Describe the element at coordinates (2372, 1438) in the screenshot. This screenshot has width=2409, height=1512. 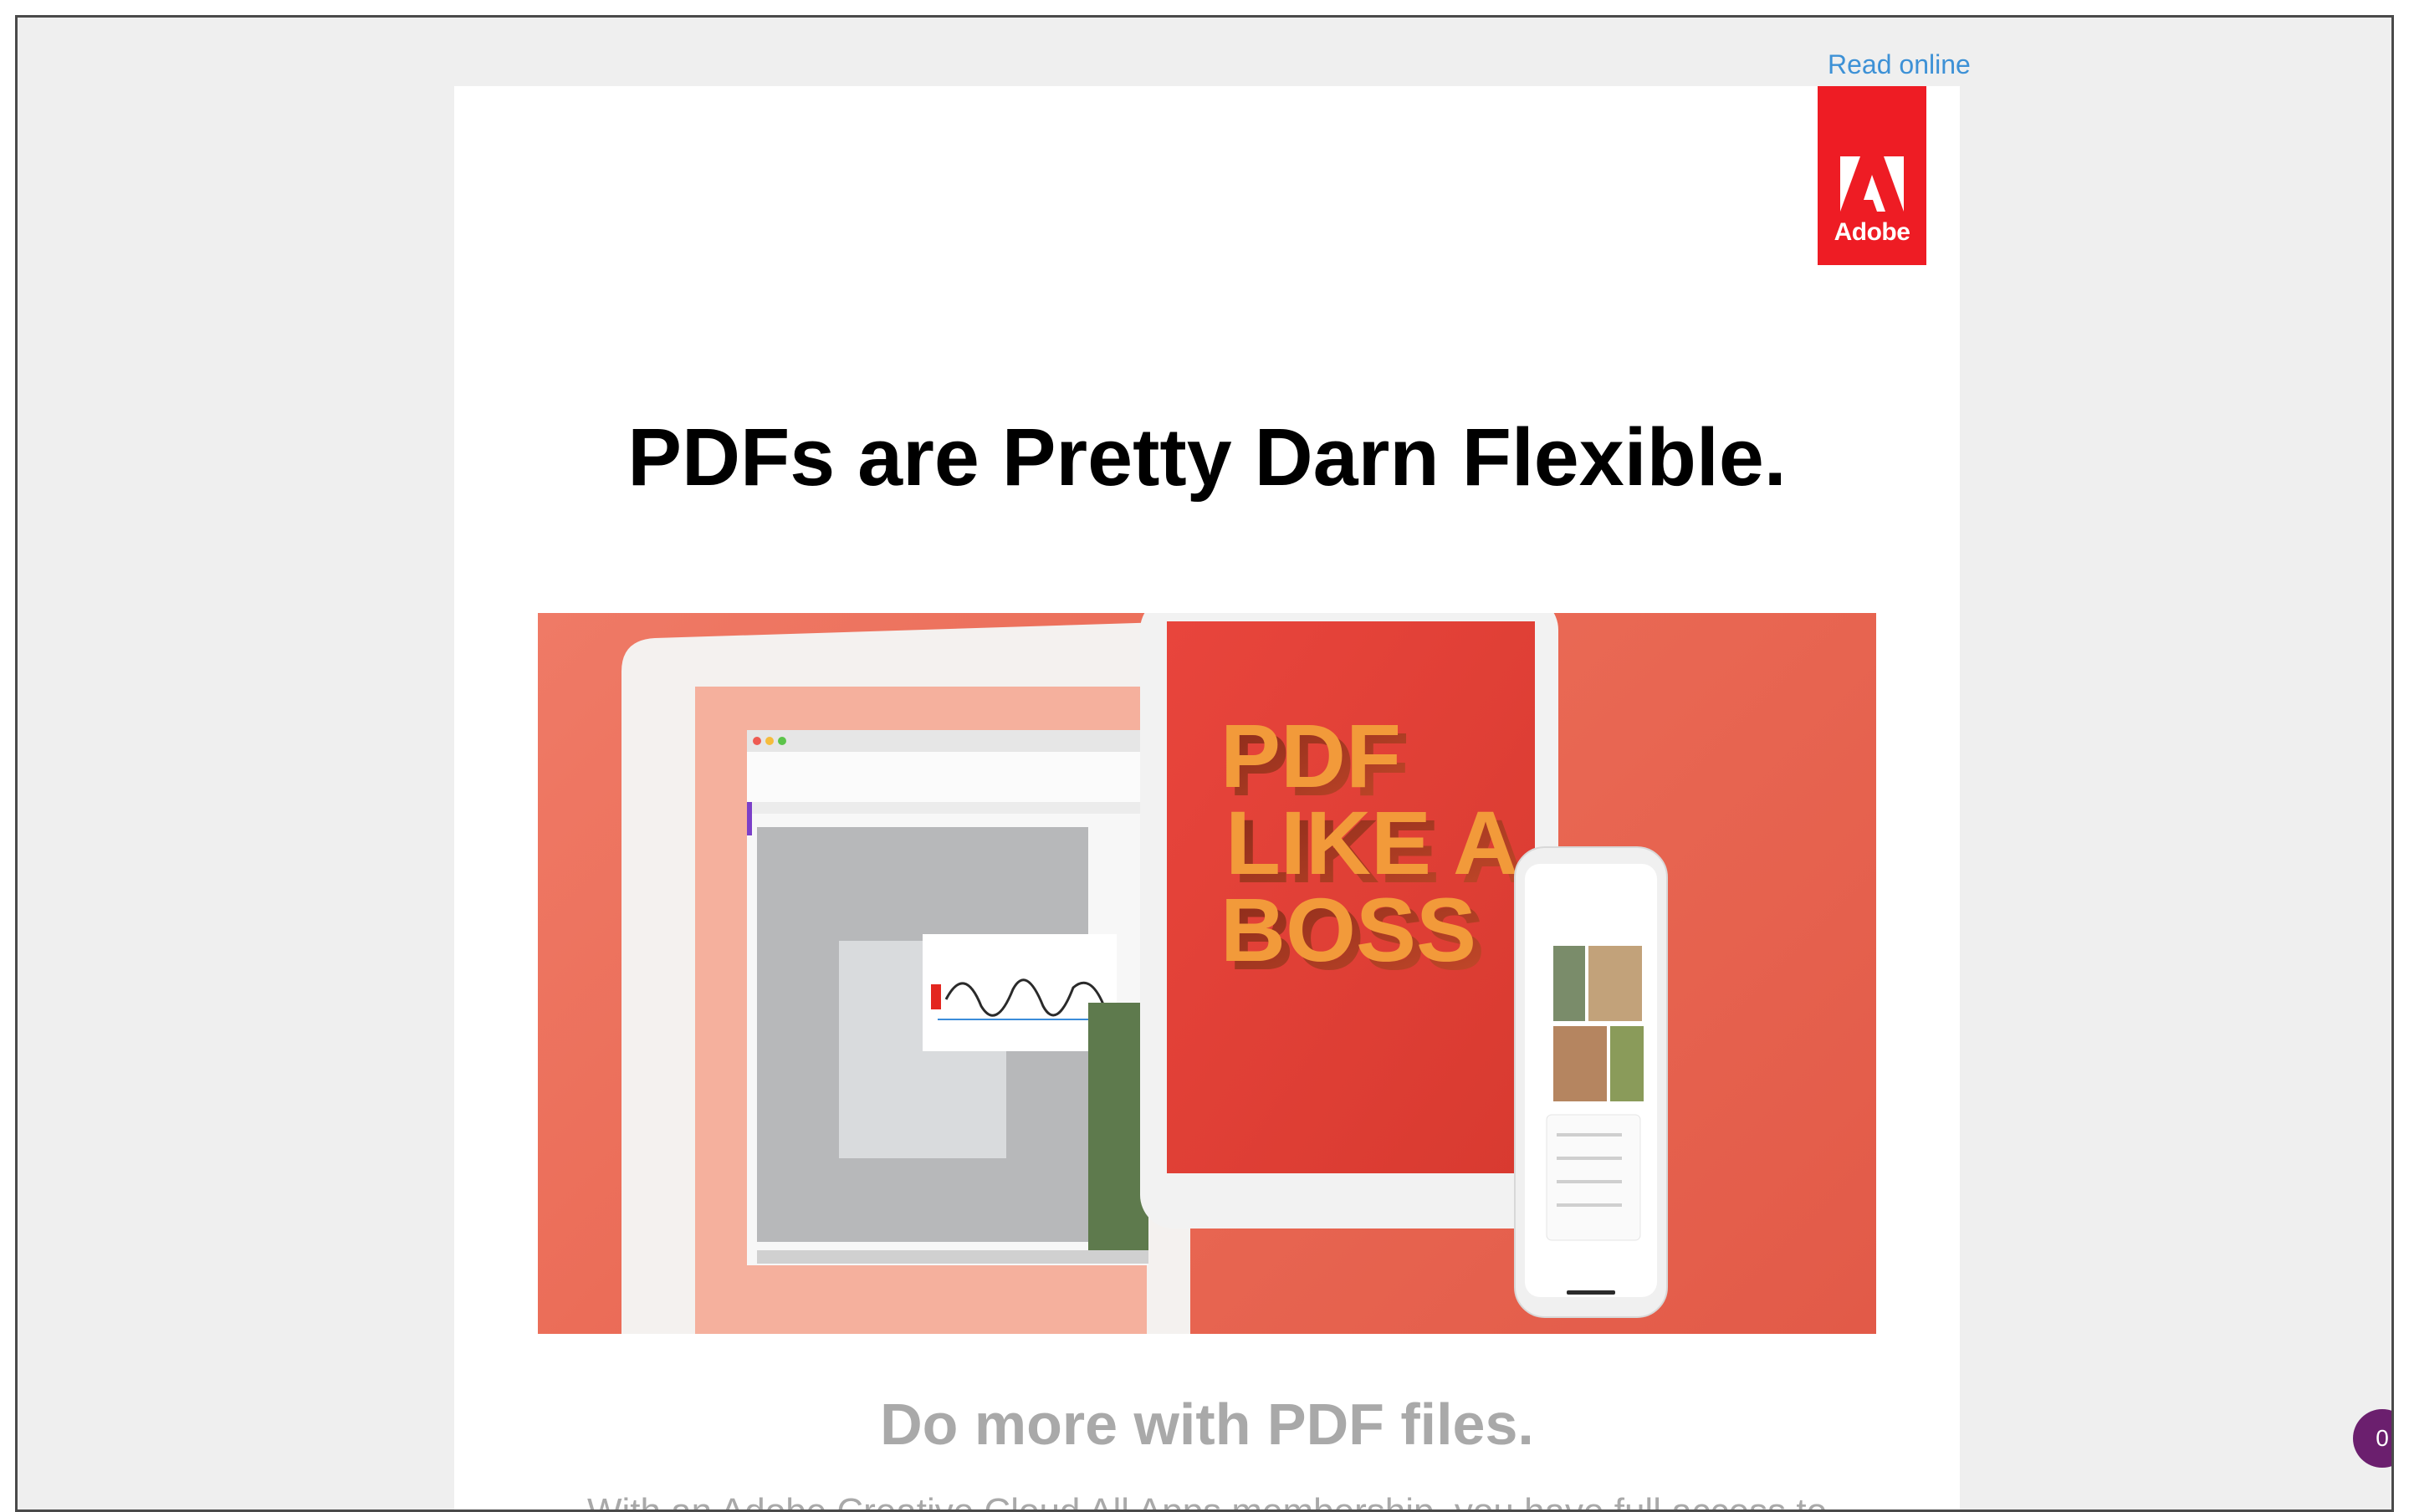
I see `notification-badge: 0` at that location.